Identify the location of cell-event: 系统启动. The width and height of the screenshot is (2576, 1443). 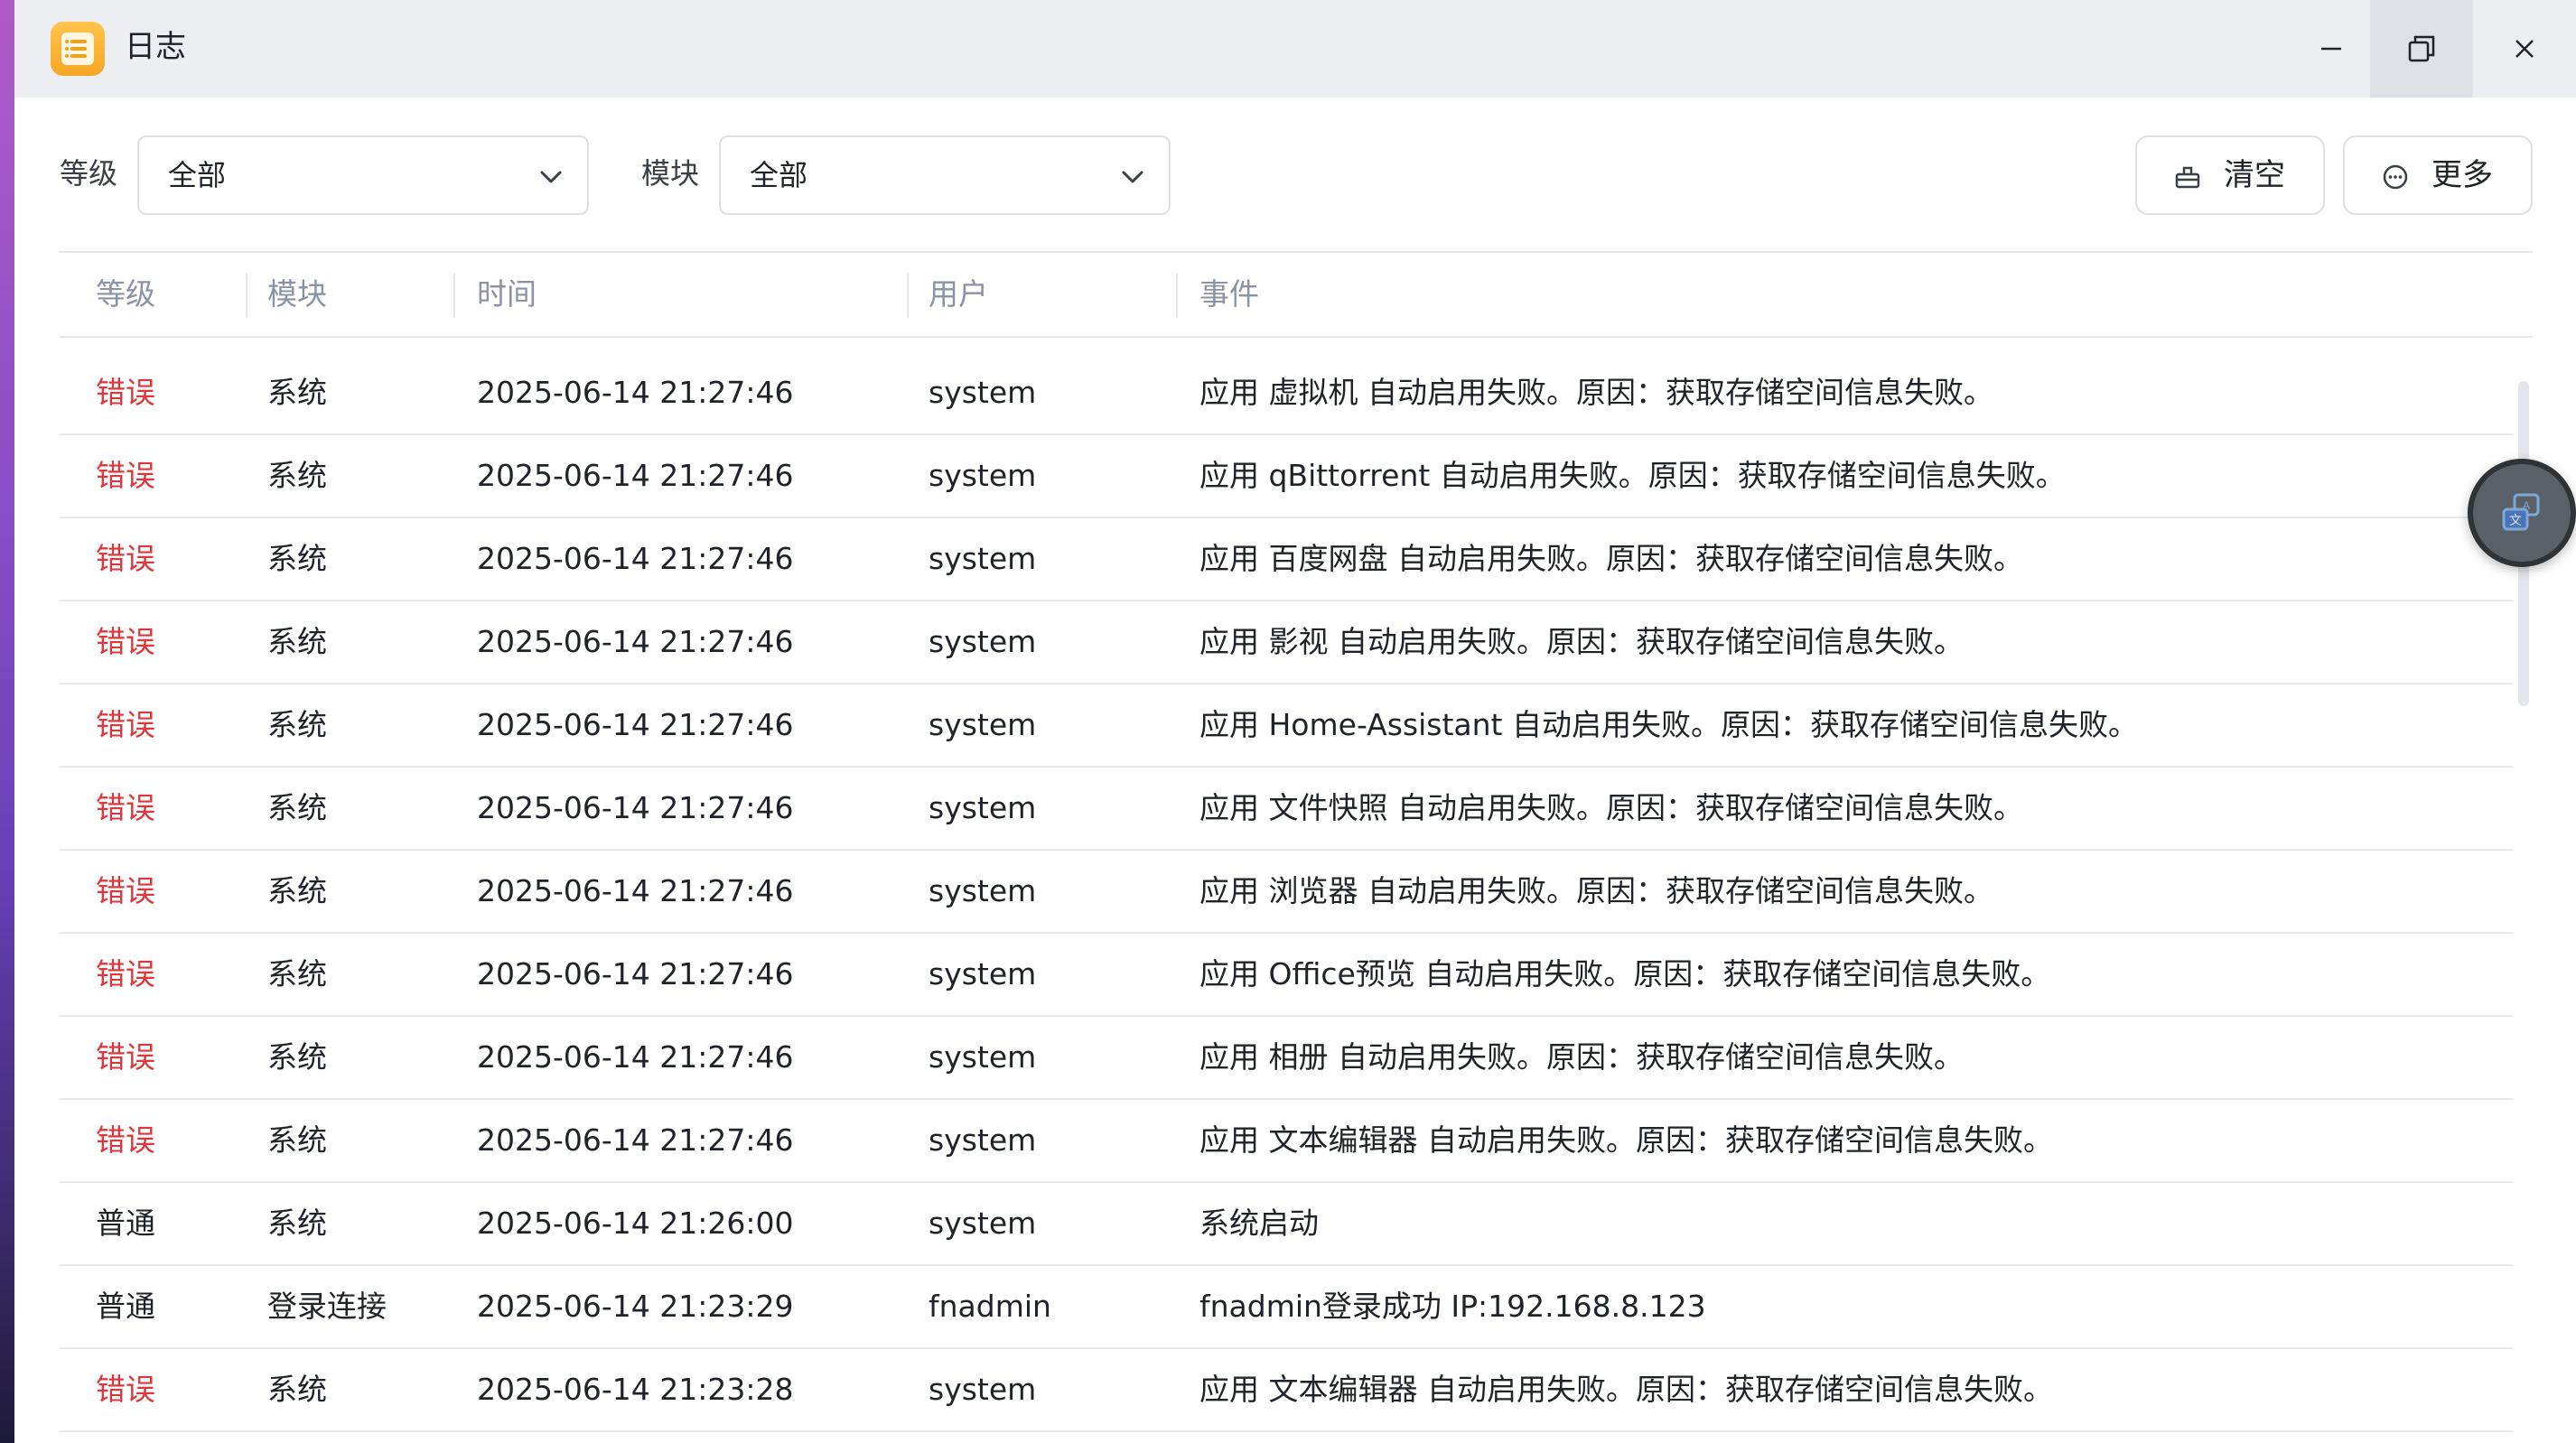
(1259, 1224).